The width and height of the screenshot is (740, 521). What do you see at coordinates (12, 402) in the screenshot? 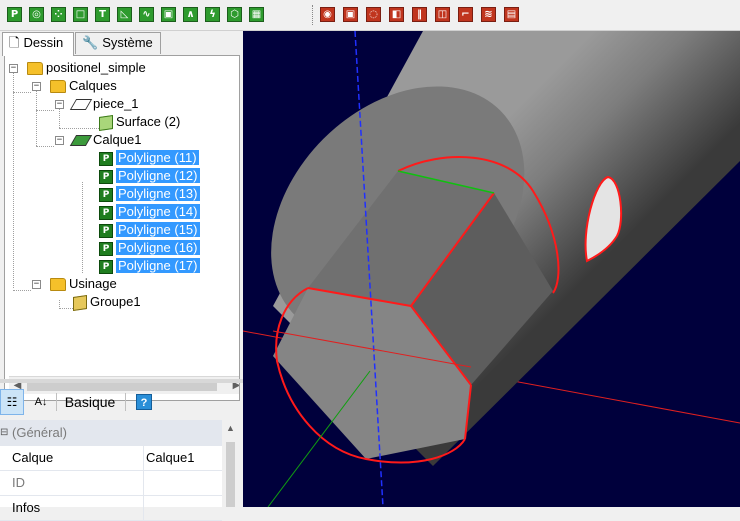
I see `categorized-view-button: ☷` at bounding box center [12, 402].